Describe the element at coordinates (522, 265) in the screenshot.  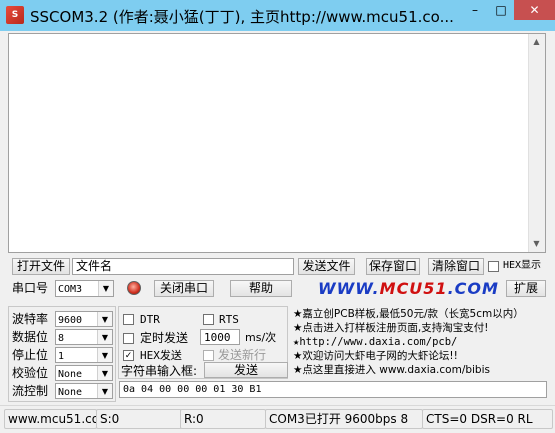
I see `hex-display-label: HEX显示` at that location.